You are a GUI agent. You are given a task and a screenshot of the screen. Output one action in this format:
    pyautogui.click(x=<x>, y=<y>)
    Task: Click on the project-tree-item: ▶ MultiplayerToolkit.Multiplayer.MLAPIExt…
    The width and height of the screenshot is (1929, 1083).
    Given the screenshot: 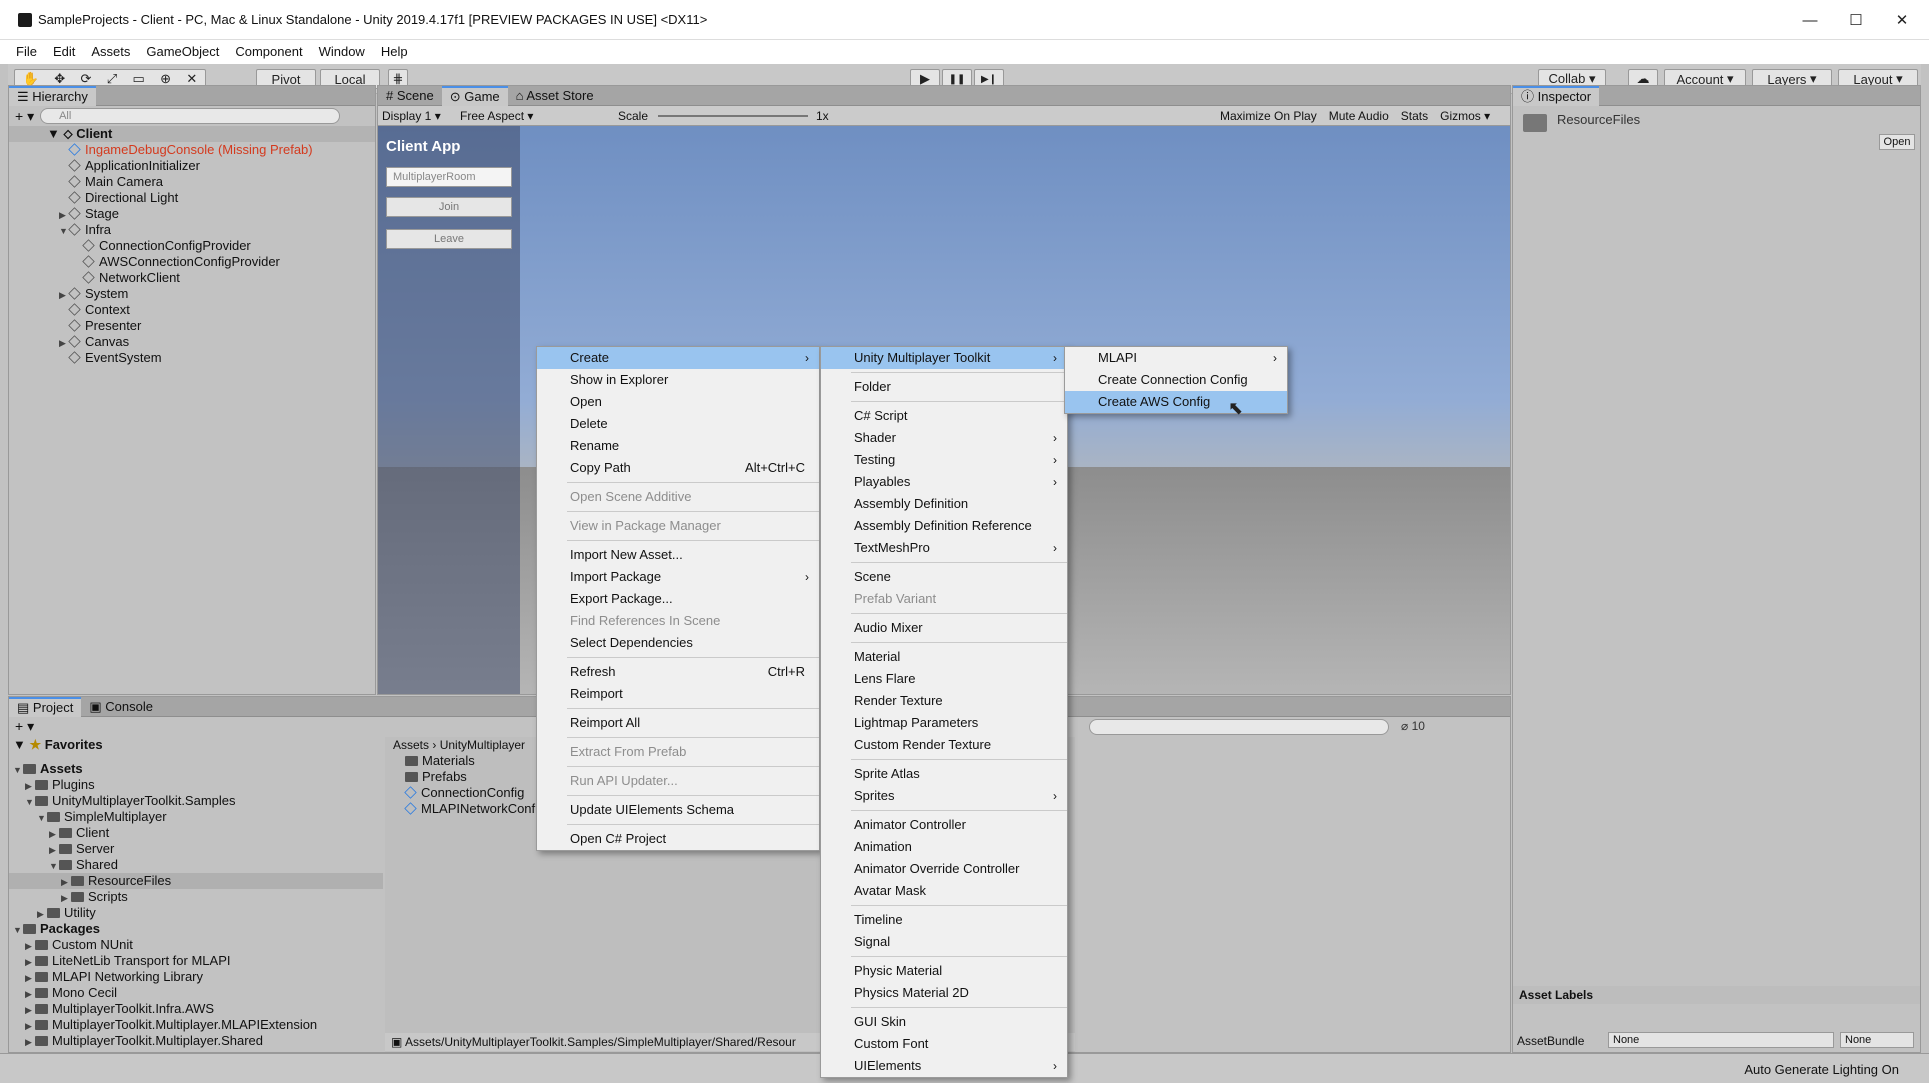 What is the action you would take?
    pyautogui.click(x=196, y=1025)
    